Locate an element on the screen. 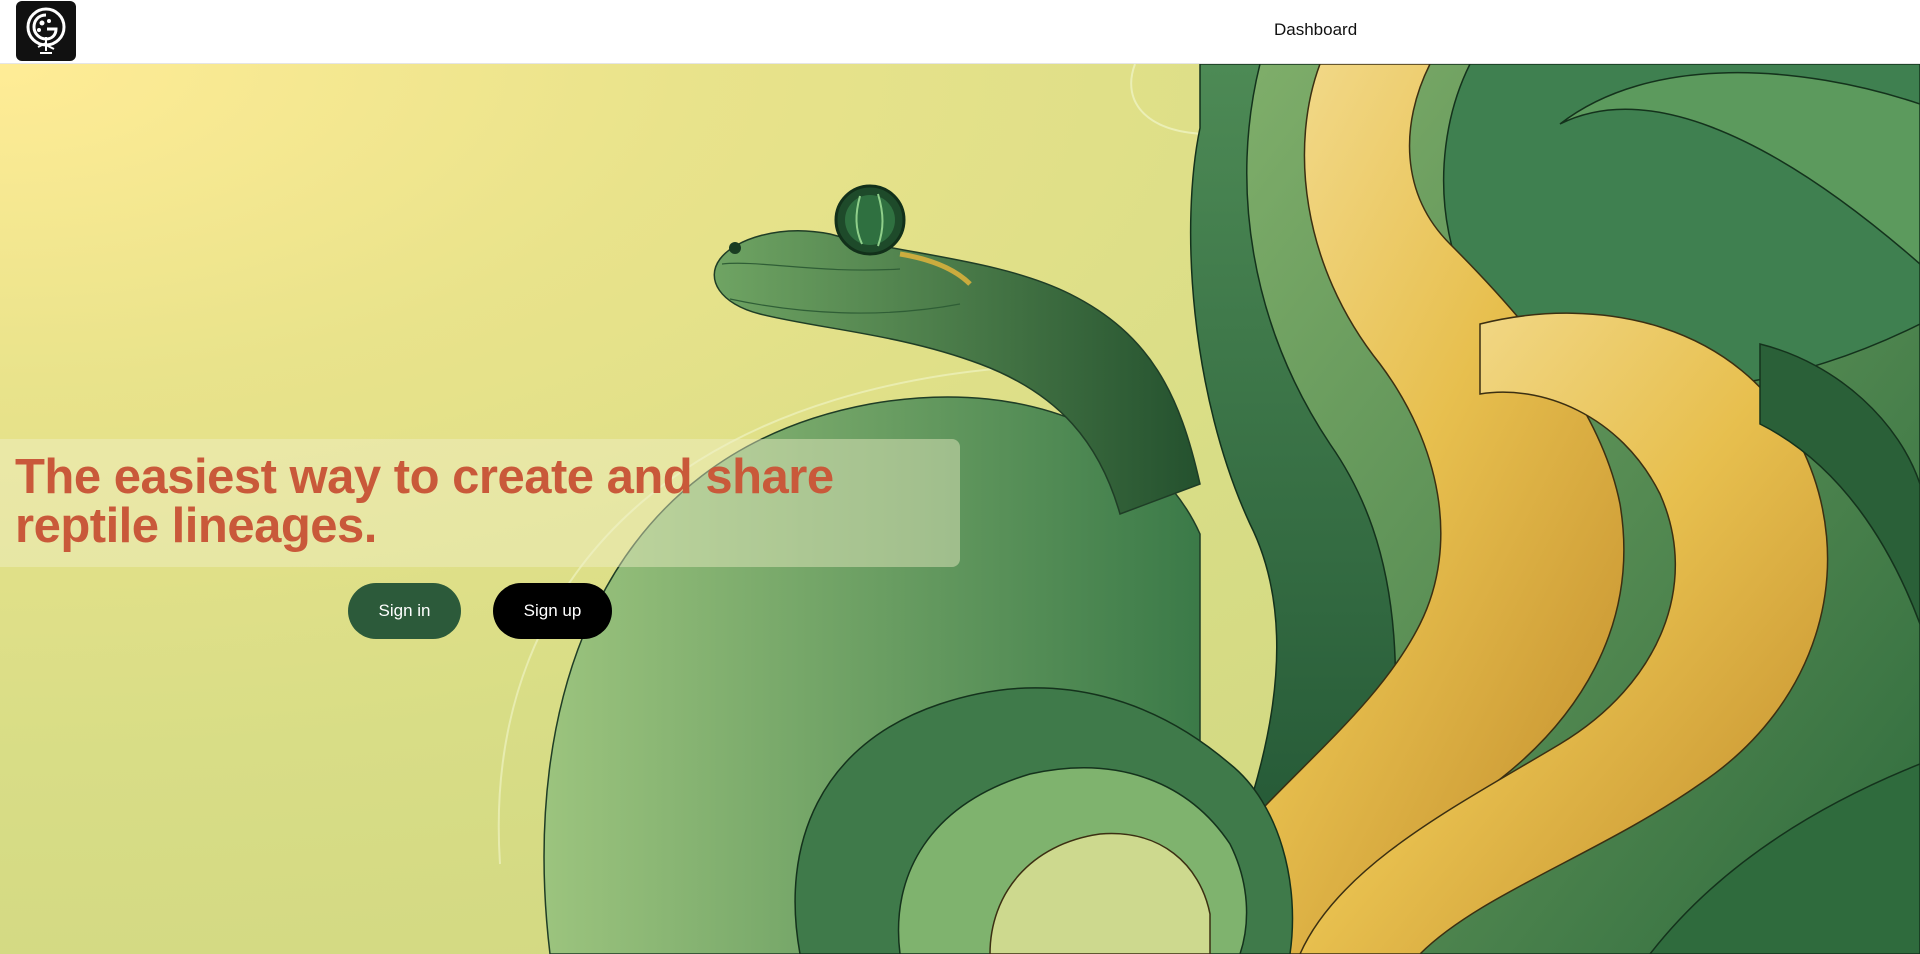  nav-dashboard-link: Dashboard is located at coordinates (1315, 30).